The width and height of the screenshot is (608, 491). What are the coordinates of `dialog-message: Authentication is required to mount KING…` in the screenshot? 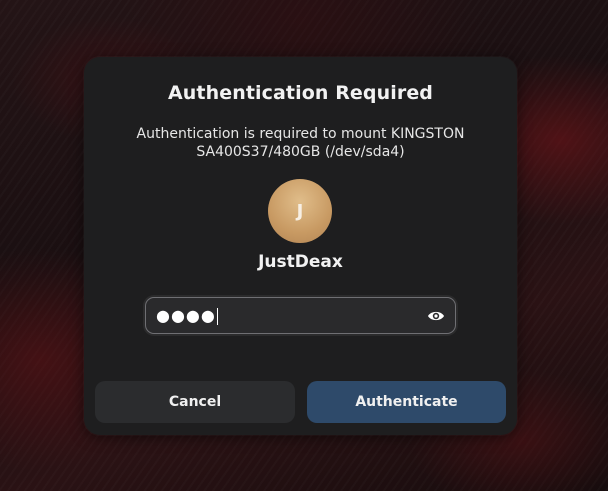 It's located at (300, 143).